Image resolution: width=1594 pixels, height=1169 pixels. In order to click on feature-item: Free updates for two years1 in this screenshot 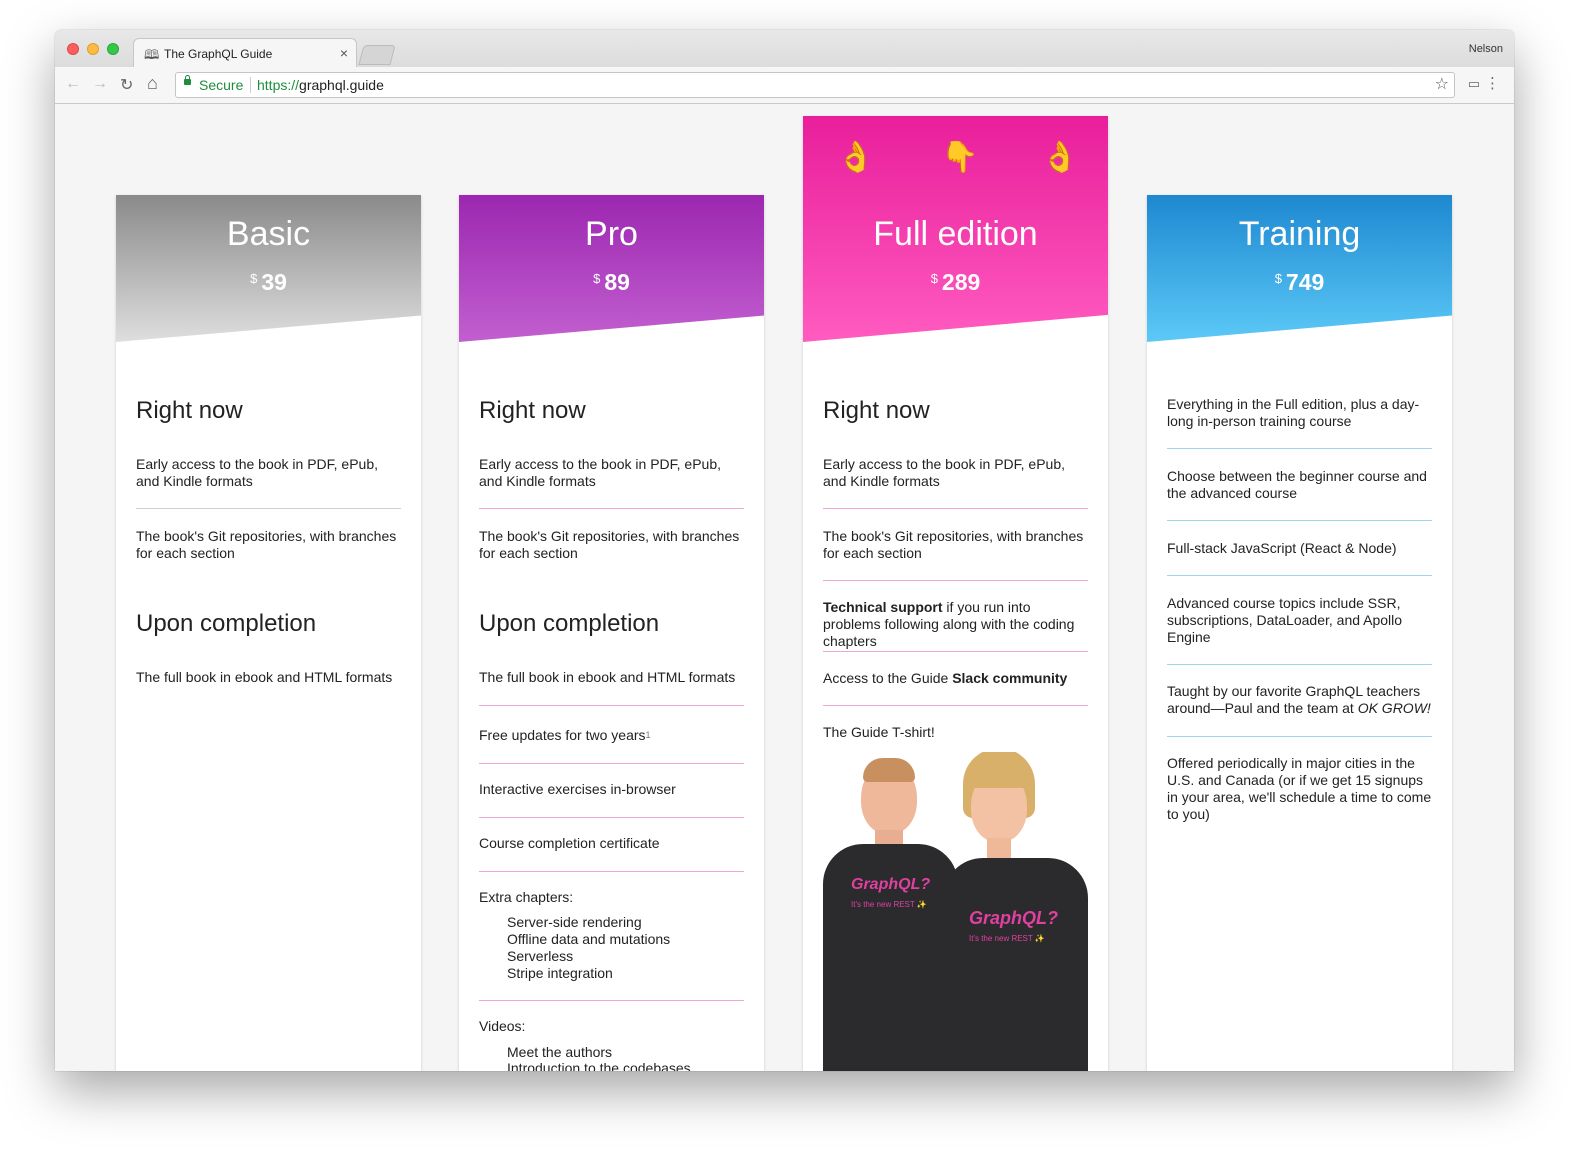, I will do `click(611, 735)`.